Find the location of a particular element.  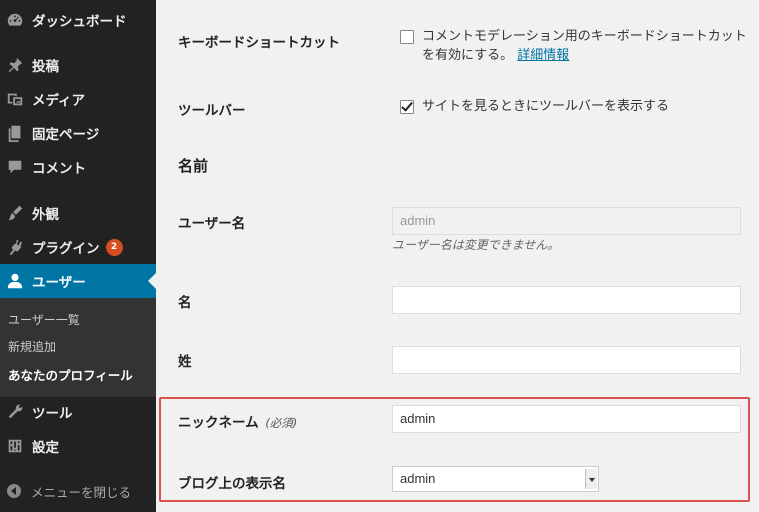

toolbar-checkbox is located at coordinates (407, 107).